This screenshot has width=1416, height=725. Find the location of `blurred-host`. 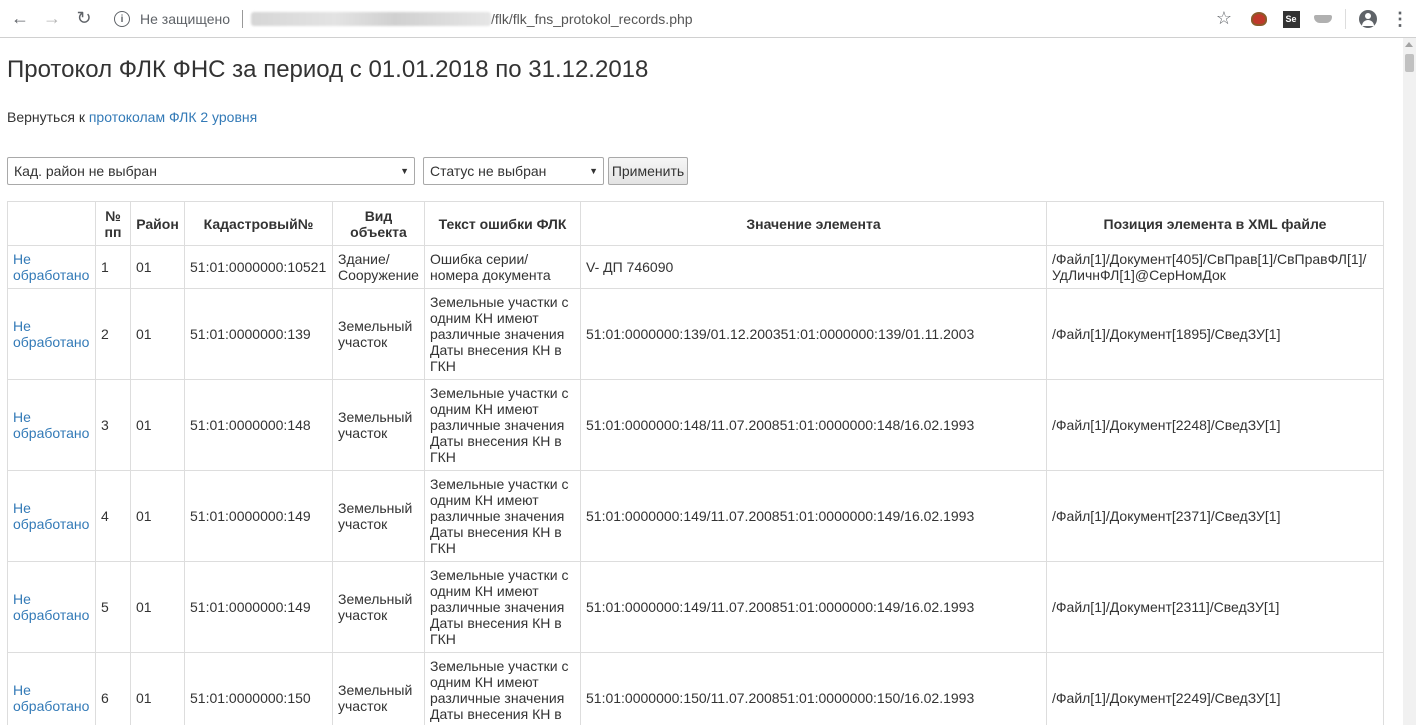

blurred-host is located at coordinates (371, 19).